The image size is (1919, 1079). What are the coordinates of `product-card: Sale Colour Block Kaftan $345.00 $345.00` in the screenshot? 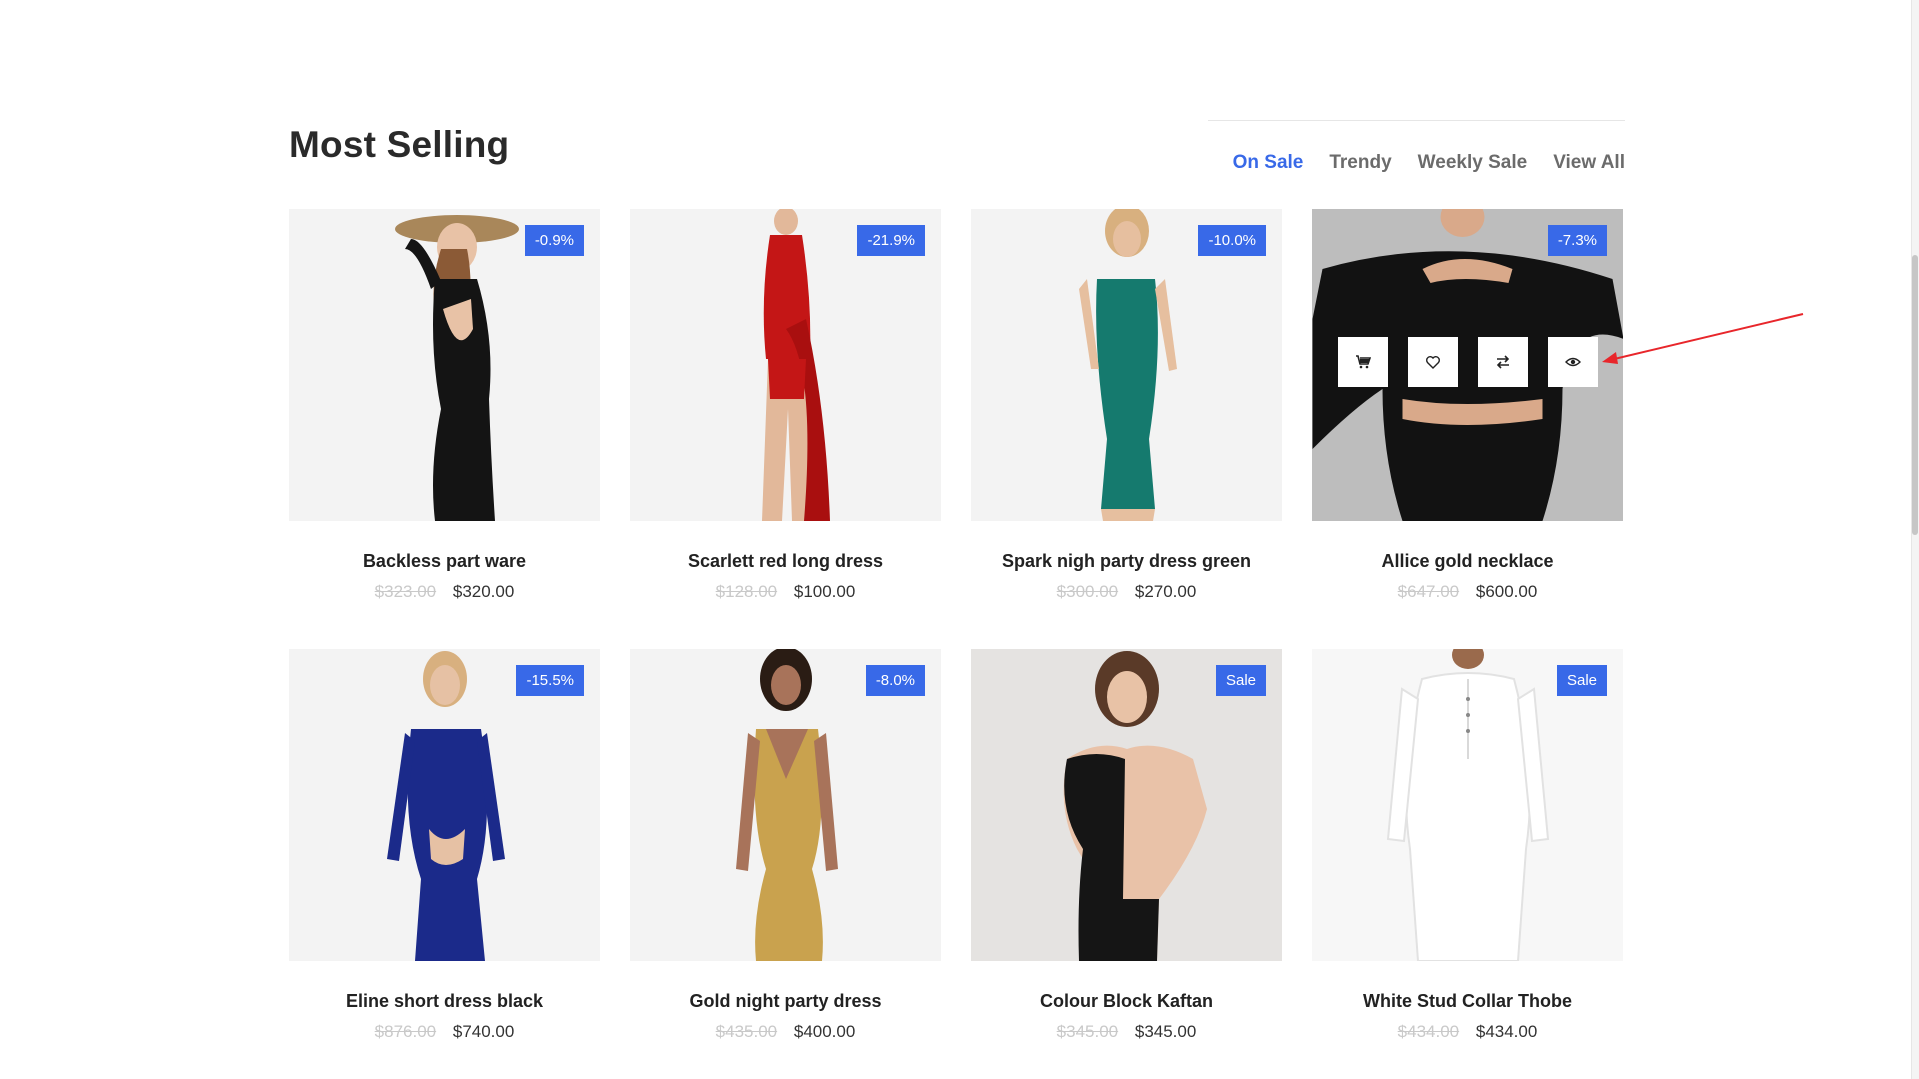 It's located at (1126, 864).